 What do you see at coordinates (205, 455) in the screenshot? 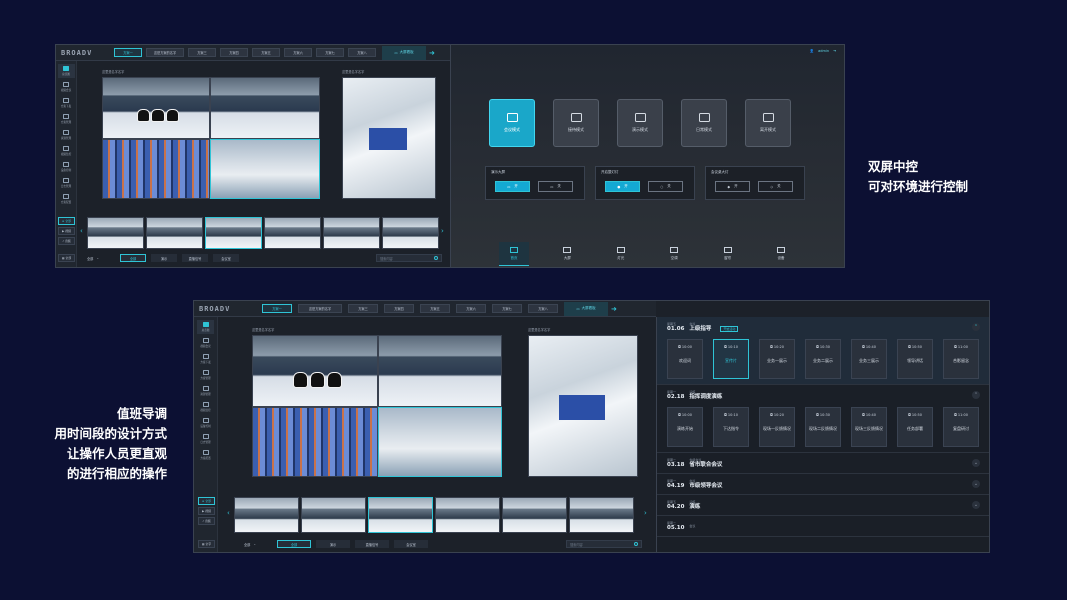
I see `sidebar-item: 方案配置` at bounding box center [205, 455].